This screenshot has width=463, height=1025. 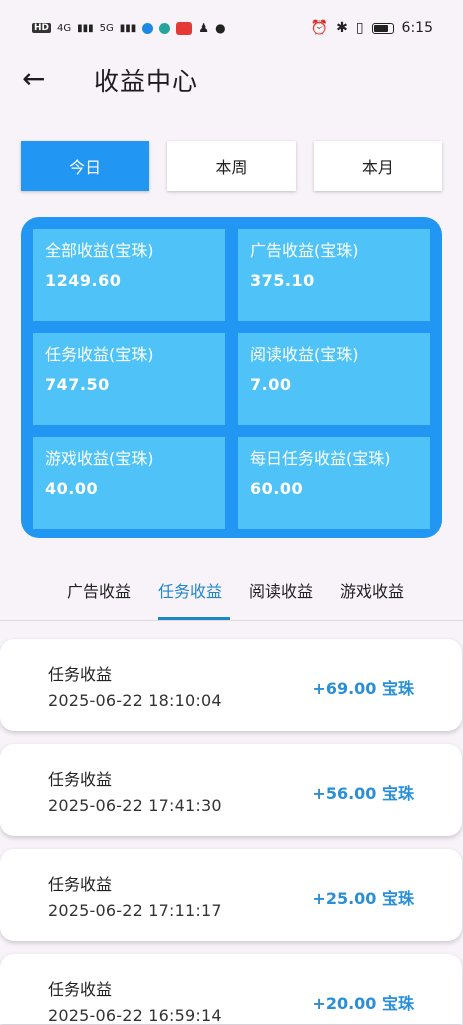 I want to click on record-amount: +25.00 宝珠, so click(x=363, y=898).